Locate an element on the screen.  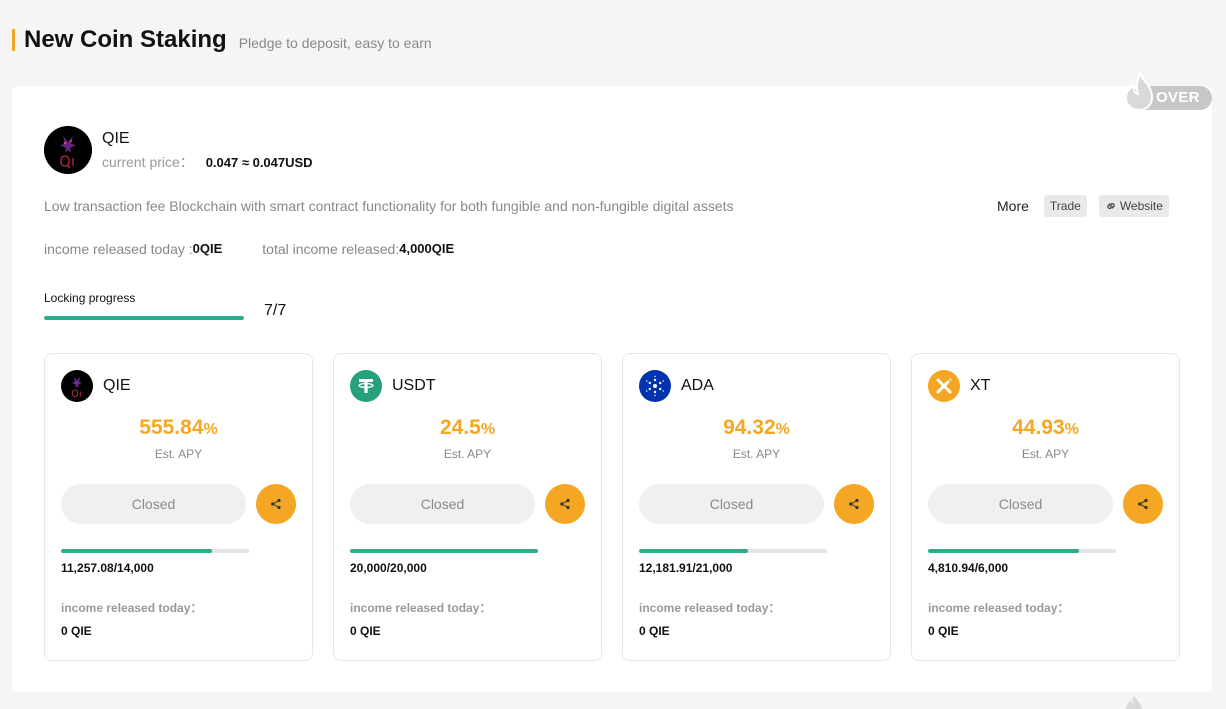
pool-progress-text: 4,810.94/6,000 is located at coordinates (968, 568).